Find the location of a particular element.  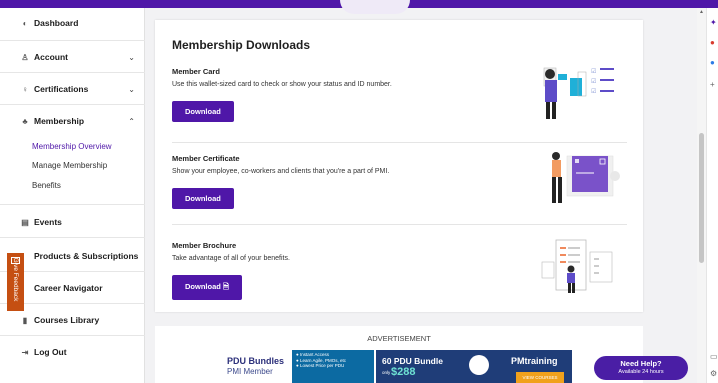

member-card-illustration: ☑ ☑ ☑ is located at coordinates (578, 93).